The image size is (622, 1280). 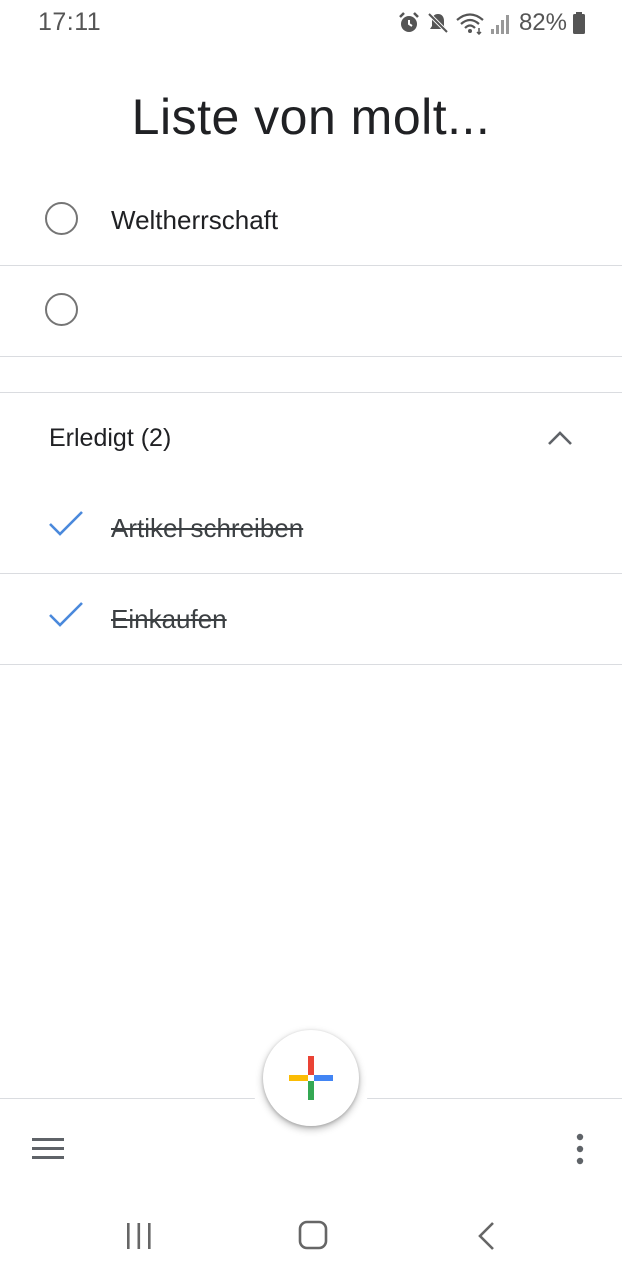 What do you see at coordinates (580, 1149) in the screenshot?
I see `more-options-icon` at bounding box center [580, 1149].